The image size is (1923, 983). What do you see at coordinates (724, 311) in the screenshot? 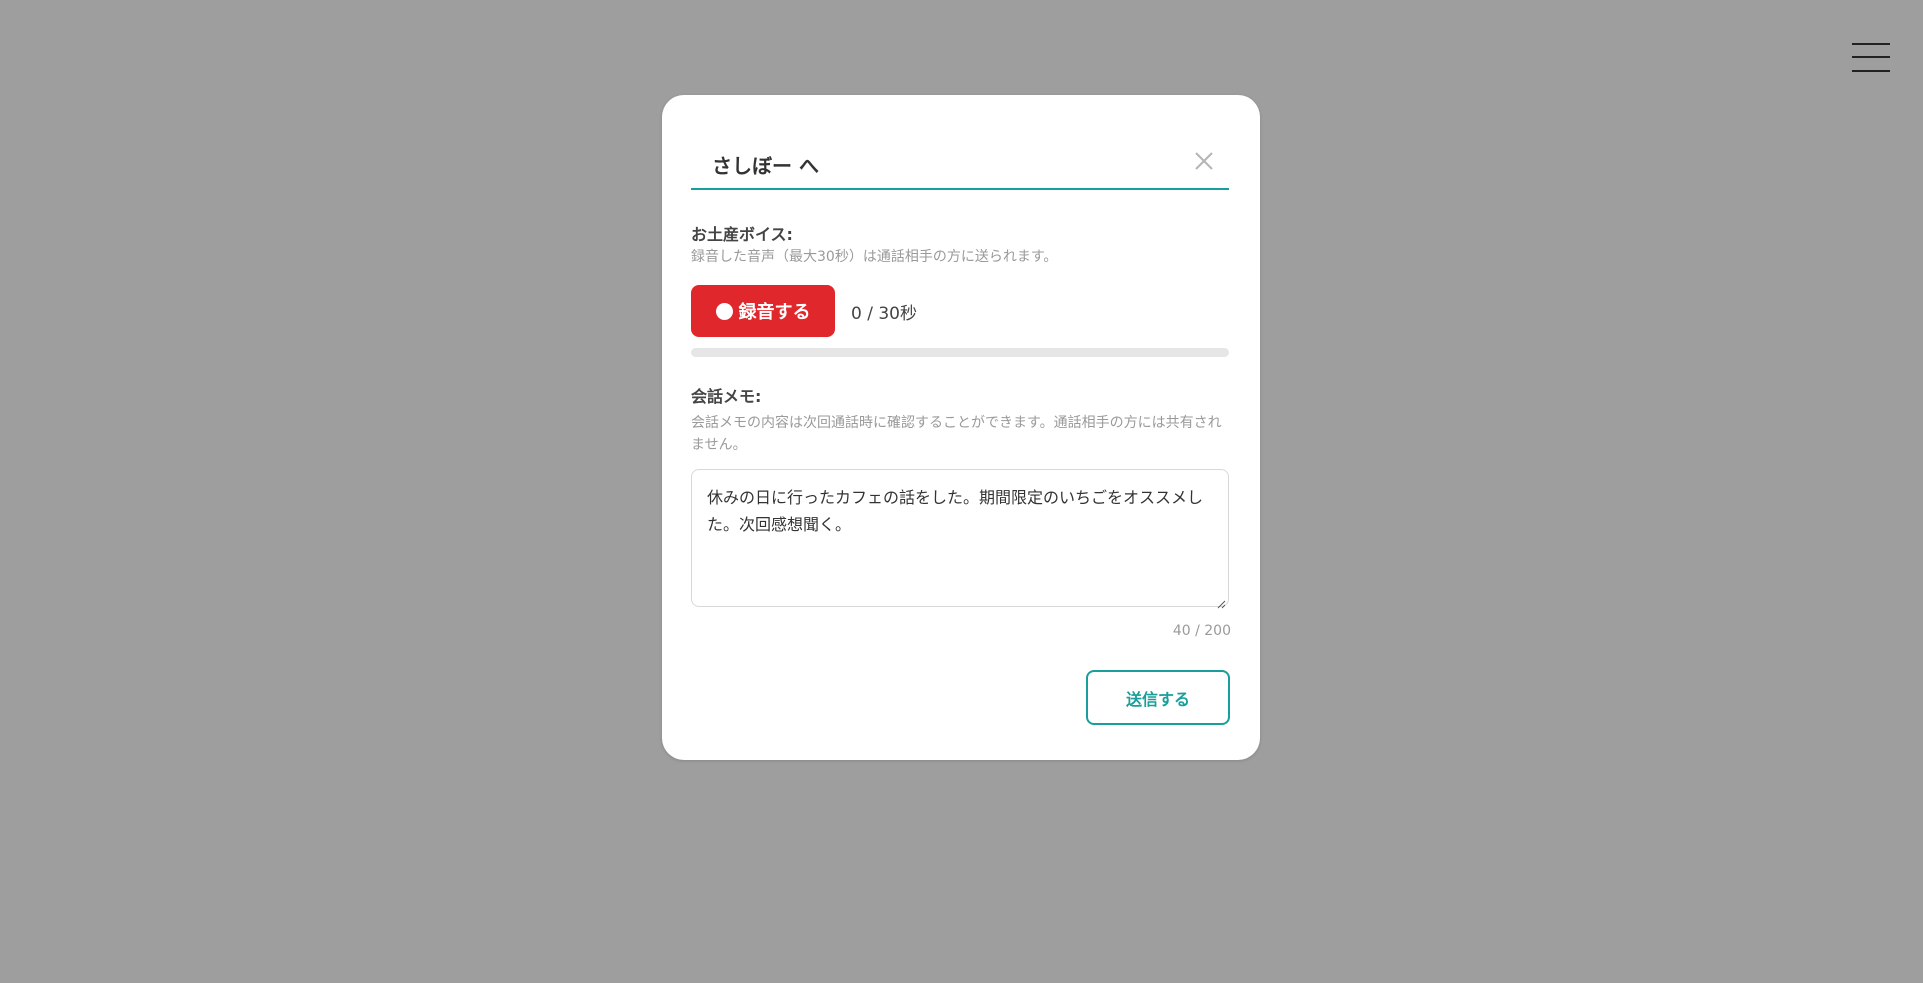
I see `record-dot-icon` at bounding box center [724, 311].